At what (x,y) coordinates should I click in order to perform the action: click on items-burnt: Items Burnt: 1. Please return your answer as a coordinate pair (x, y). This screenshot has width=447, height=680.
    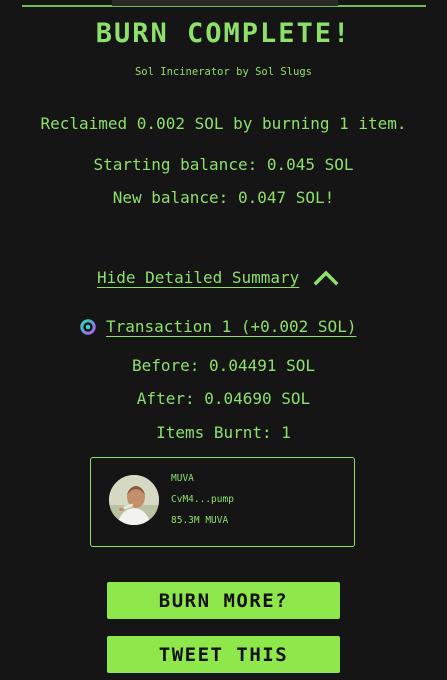
    Looking at the image, I should click on (223, 432).